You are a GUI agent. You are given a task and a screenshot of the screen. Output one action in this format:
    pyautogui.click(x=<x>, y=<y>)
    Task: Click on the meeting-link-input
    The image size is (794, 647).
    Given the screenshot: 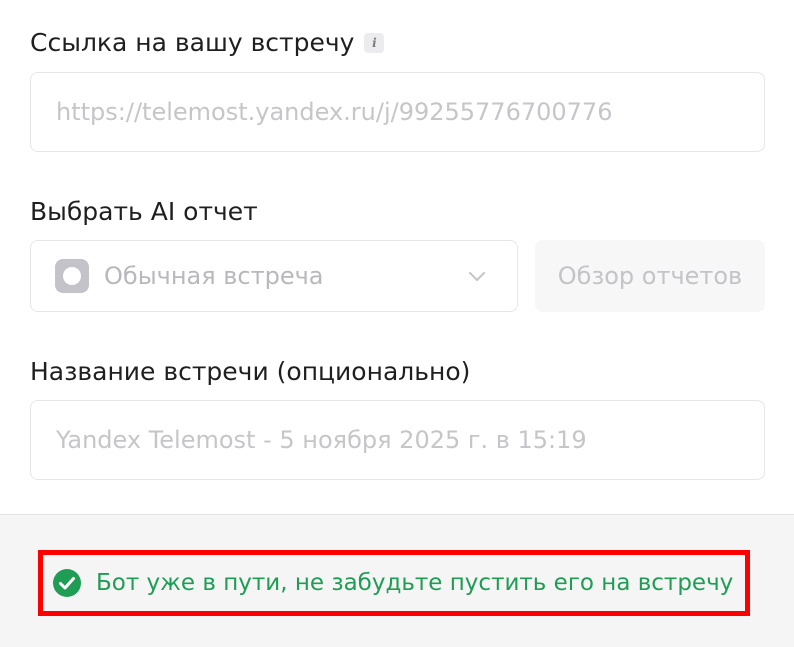 What is the action you would take?
    pyautogui.click(x=410, y=112)
    